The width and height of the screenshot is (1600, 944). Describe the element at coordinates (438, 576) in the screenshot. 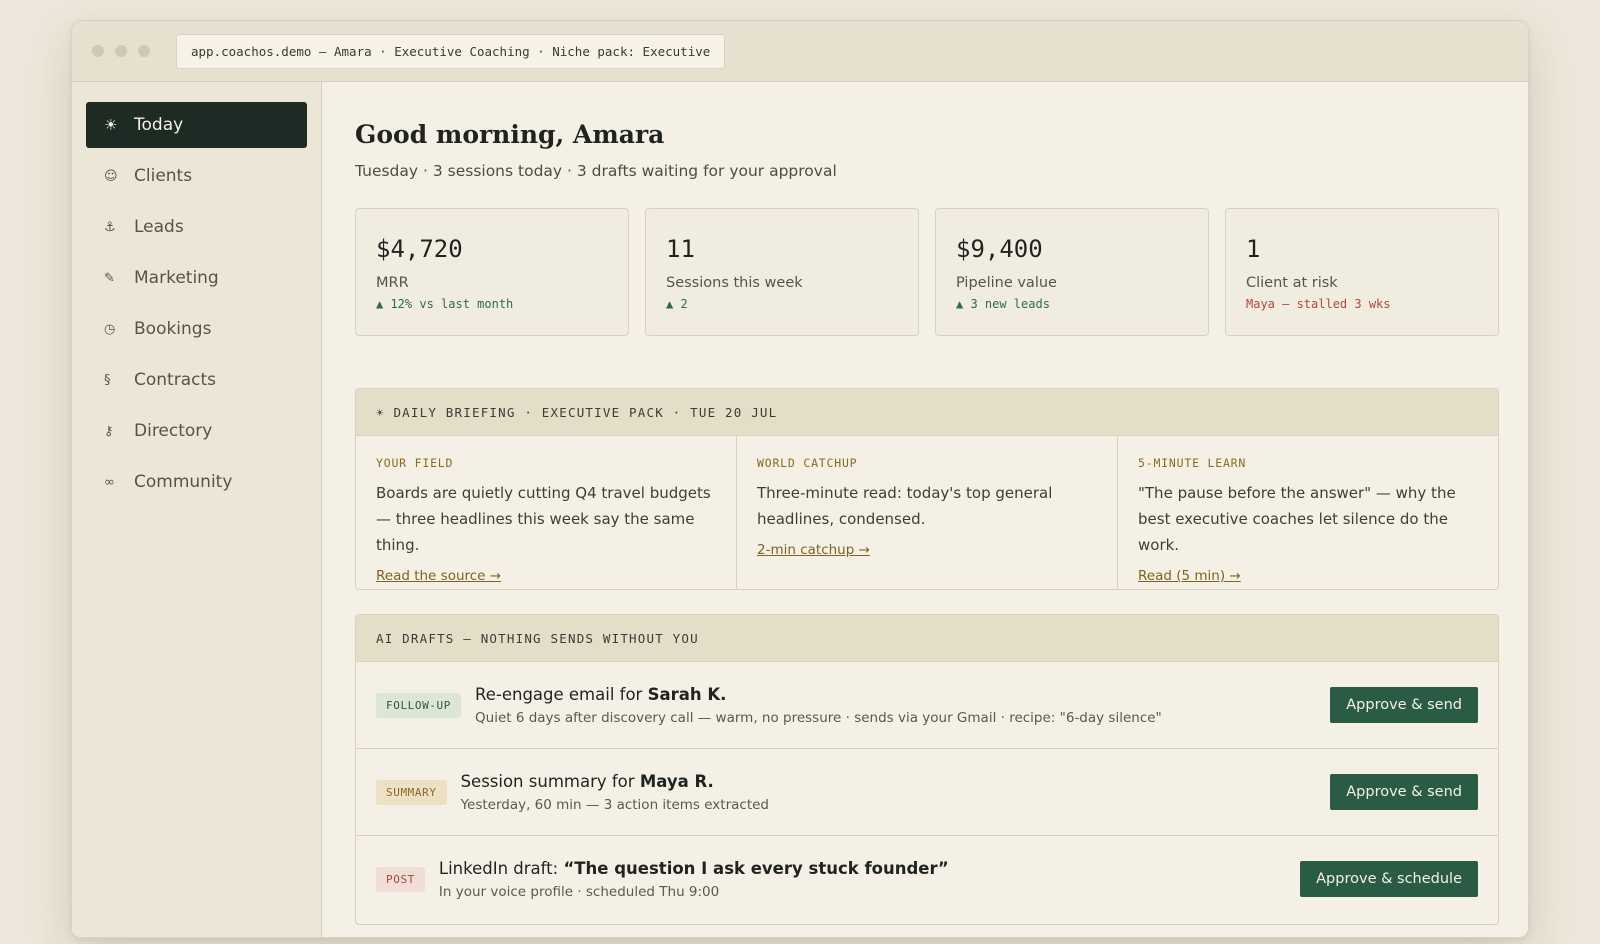

I see `briefing-link-source: Read the source →` at that location.